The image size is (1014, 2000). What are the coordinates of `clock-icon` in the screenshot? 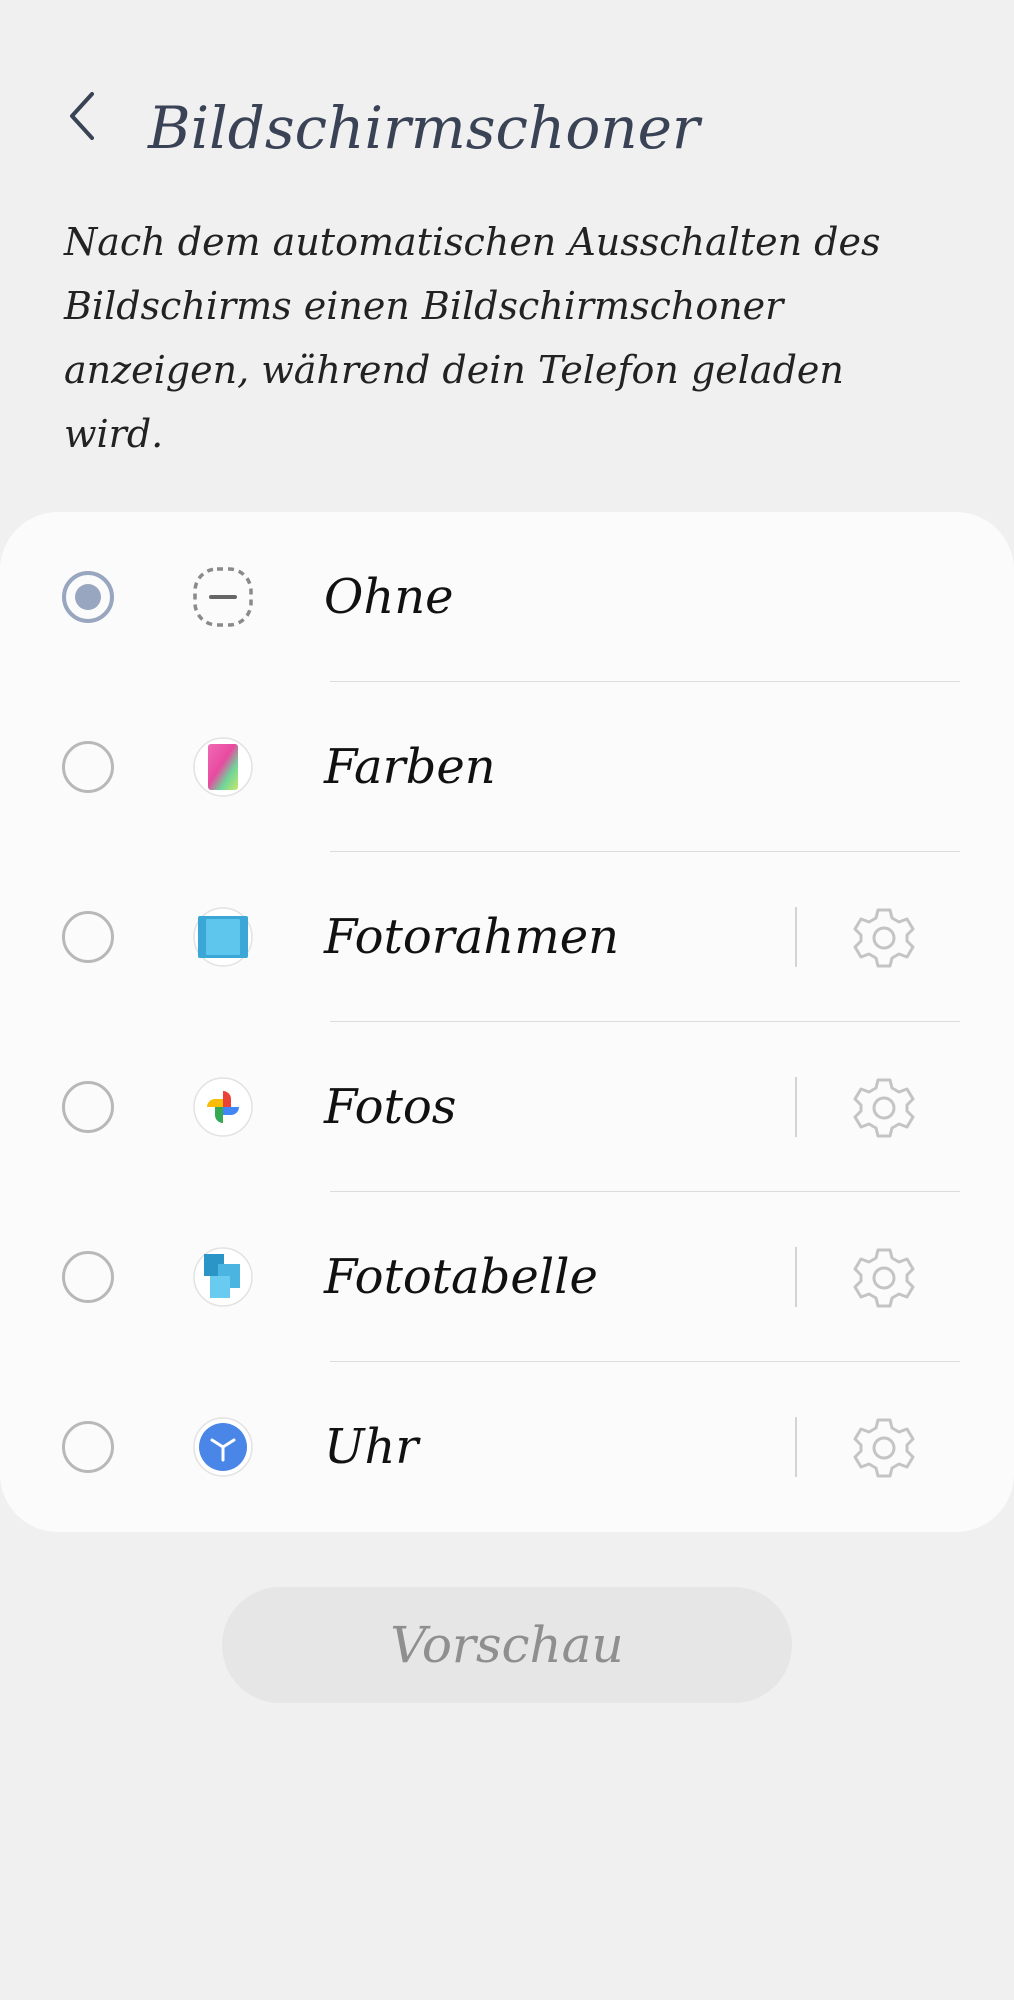 It's located at (223, 1447).